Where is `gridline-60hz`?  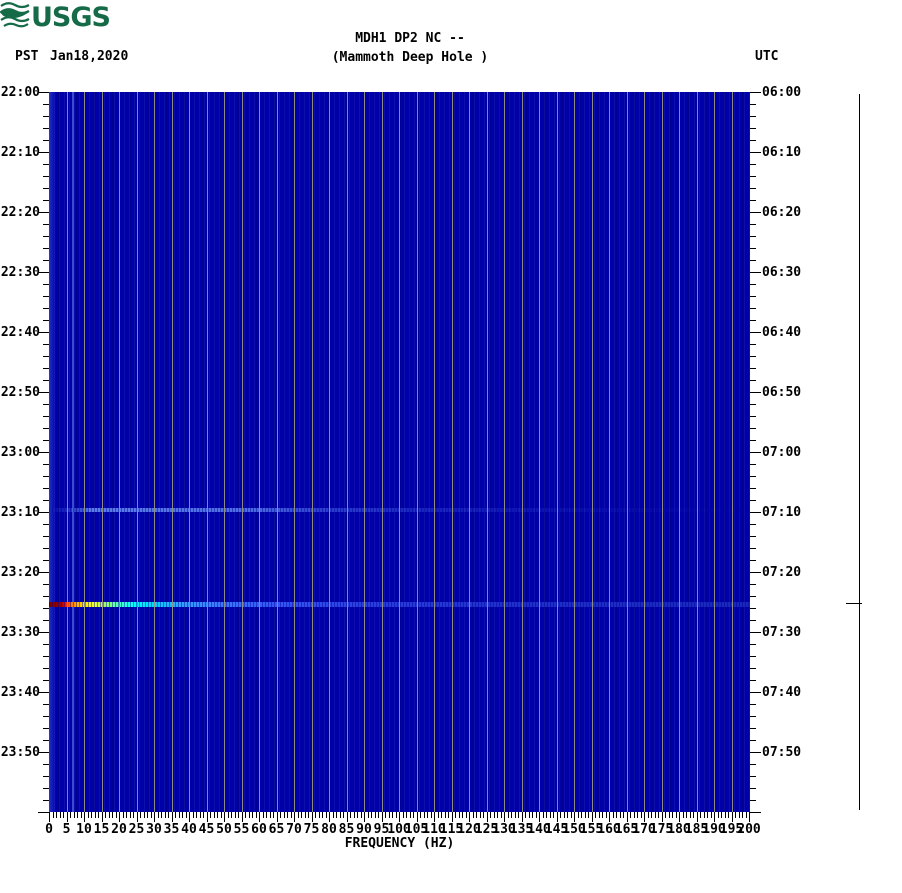 gridline-60hz is located at coordinates (259, 452).